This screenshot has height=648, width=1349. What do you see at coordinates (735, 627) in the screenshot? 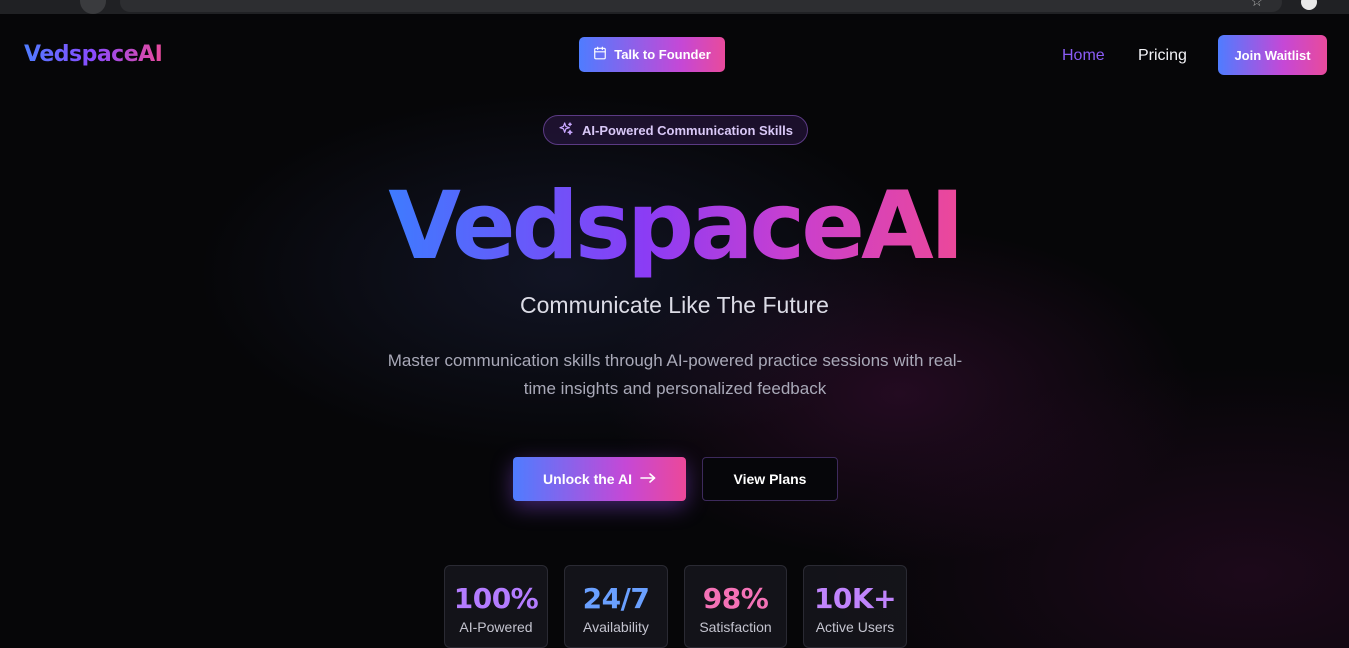
I see `stat-label: Satisfaction` at bounding box center [735, 627].